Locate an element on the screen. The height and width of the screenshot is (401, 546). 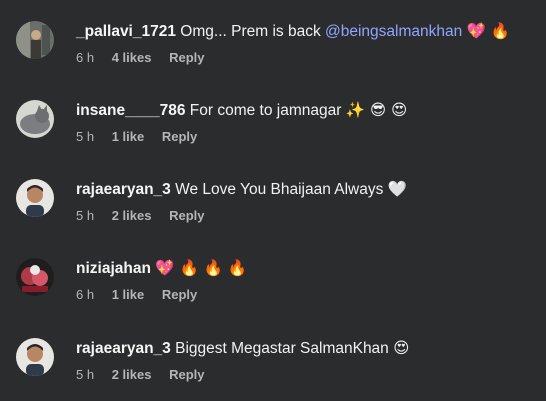
comment-emoji: ✨ 😎 😍 is located at coordinates (376, 110).